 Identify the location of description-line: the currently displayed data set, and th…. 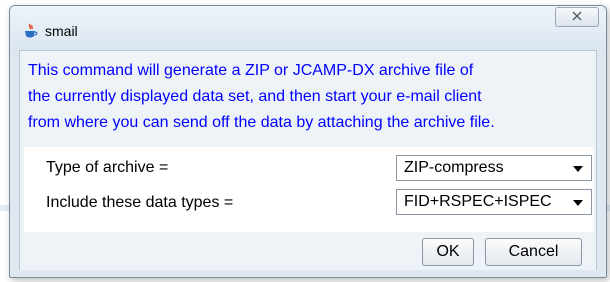
(255, 96).